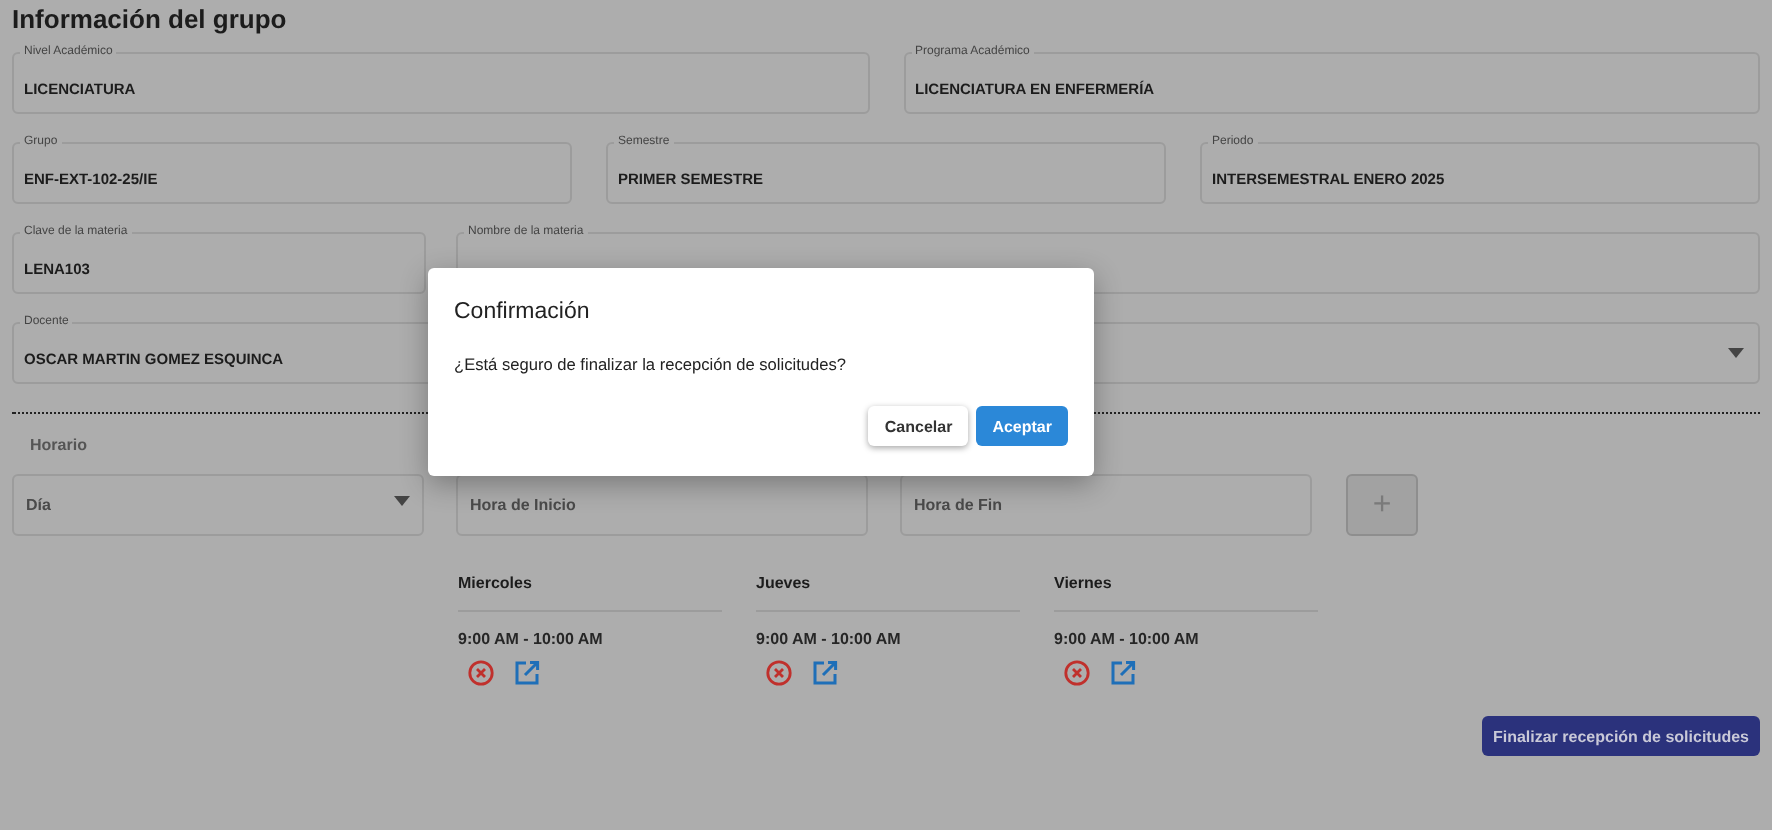  I want to click on day-heading: Miercoles, so click(496, 585).